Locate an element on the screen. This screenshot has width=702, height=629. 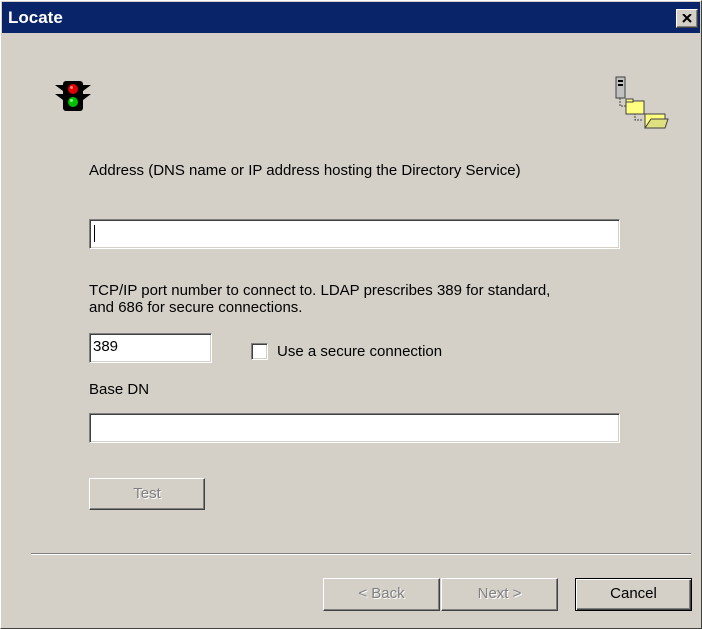
test-button: Test is located at coordinates (147, 494).